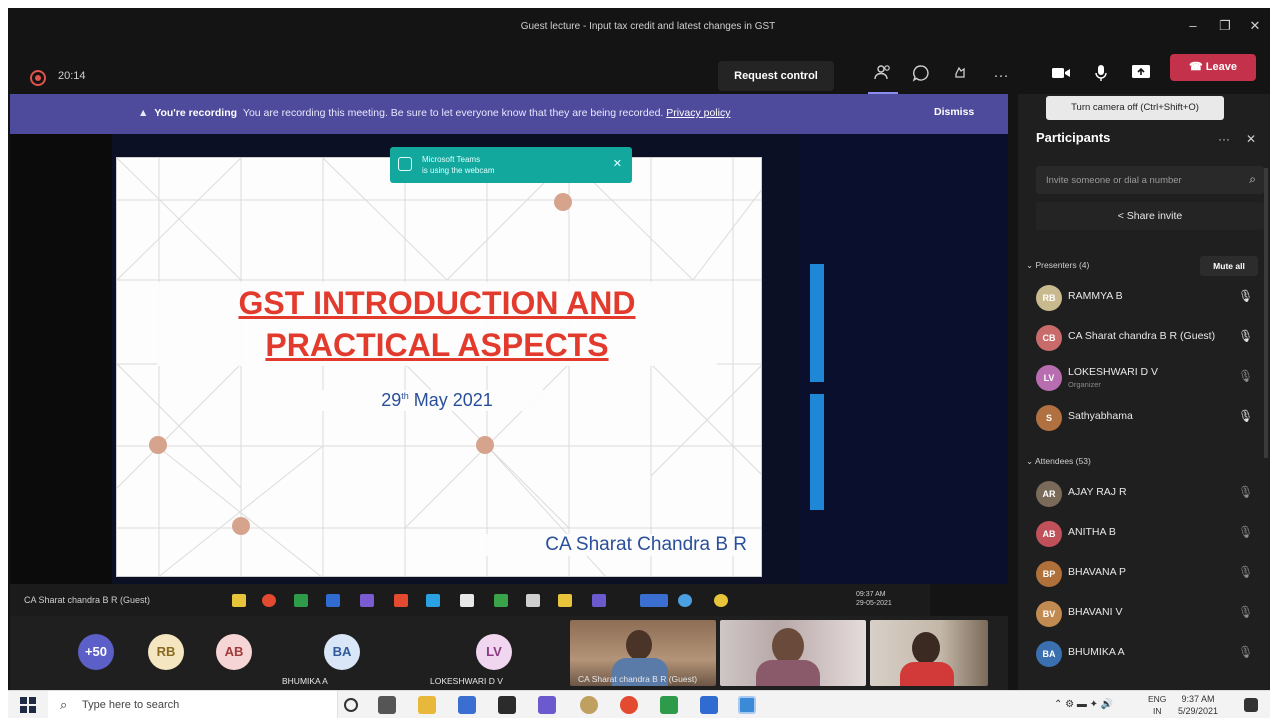 The height and width of the screenshot is (718, 1278). Describe the element at coordinates (1049, 338) in the screenshot. I see `participant-avatar: CB` at that location.